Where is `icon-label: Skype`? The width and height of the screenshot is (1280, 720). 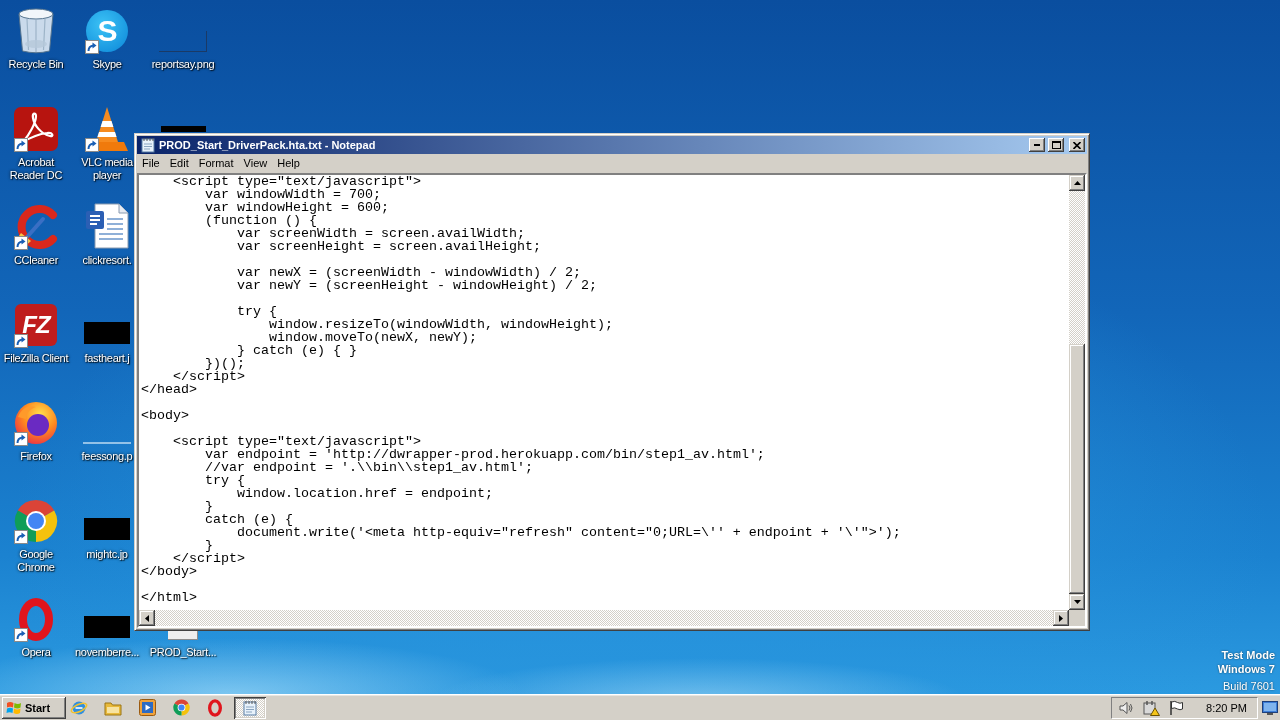 icon-label: Skype is located at coordinates (107, 64).